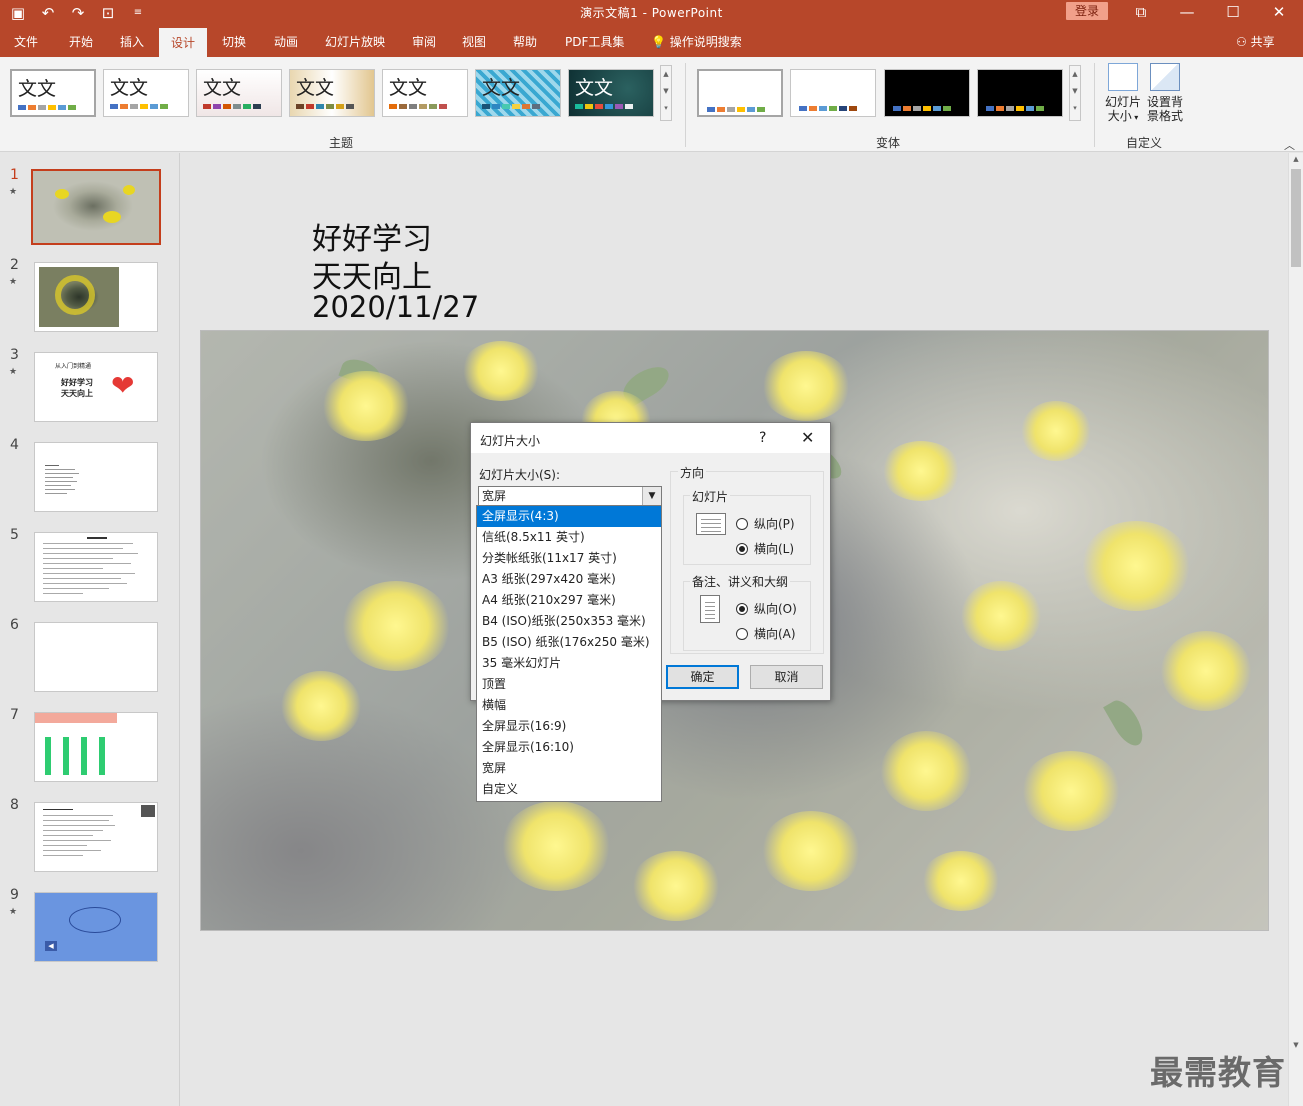  I want to click on size-option: A4 纸张(210x297 毫米), so click(569, 600).